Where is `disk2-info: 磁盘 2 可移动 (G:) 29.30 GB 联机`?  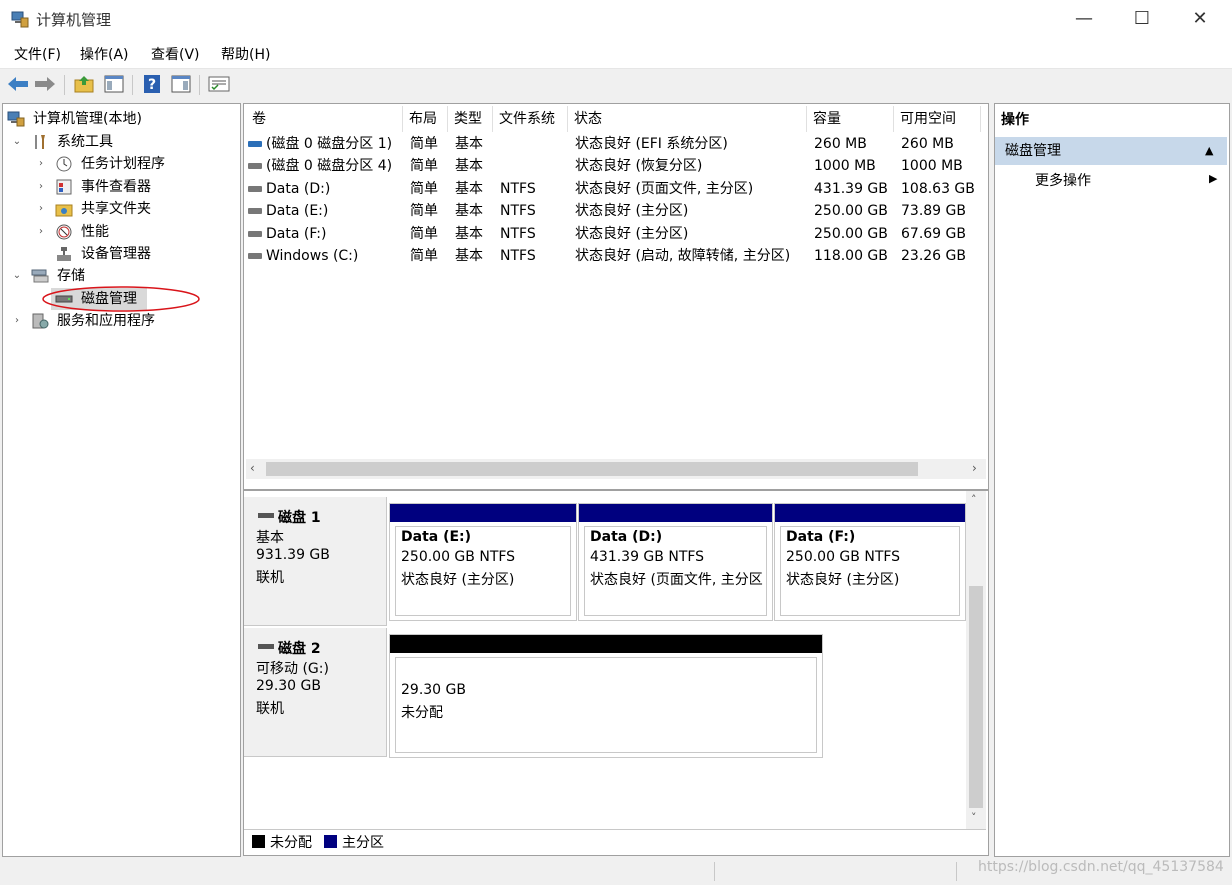 disk2-info: 磁盘 2 可移动 (G:) 29.30 GB 联机 is located at coordinates (315, 692).